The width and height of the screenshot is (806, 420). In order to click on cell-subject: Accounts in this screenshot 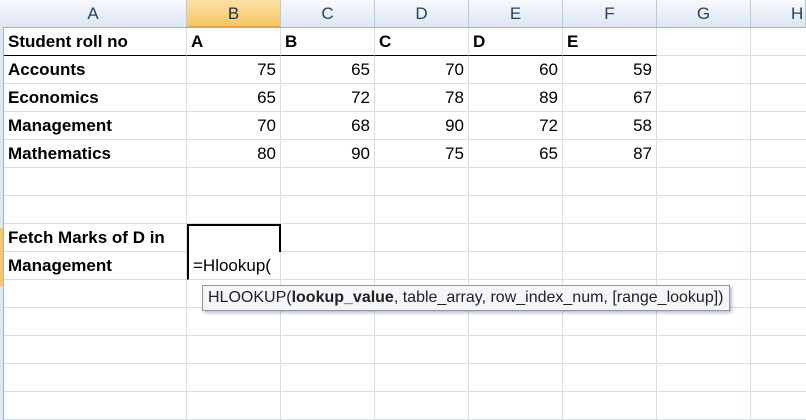, I will do `click(95, 70)`.